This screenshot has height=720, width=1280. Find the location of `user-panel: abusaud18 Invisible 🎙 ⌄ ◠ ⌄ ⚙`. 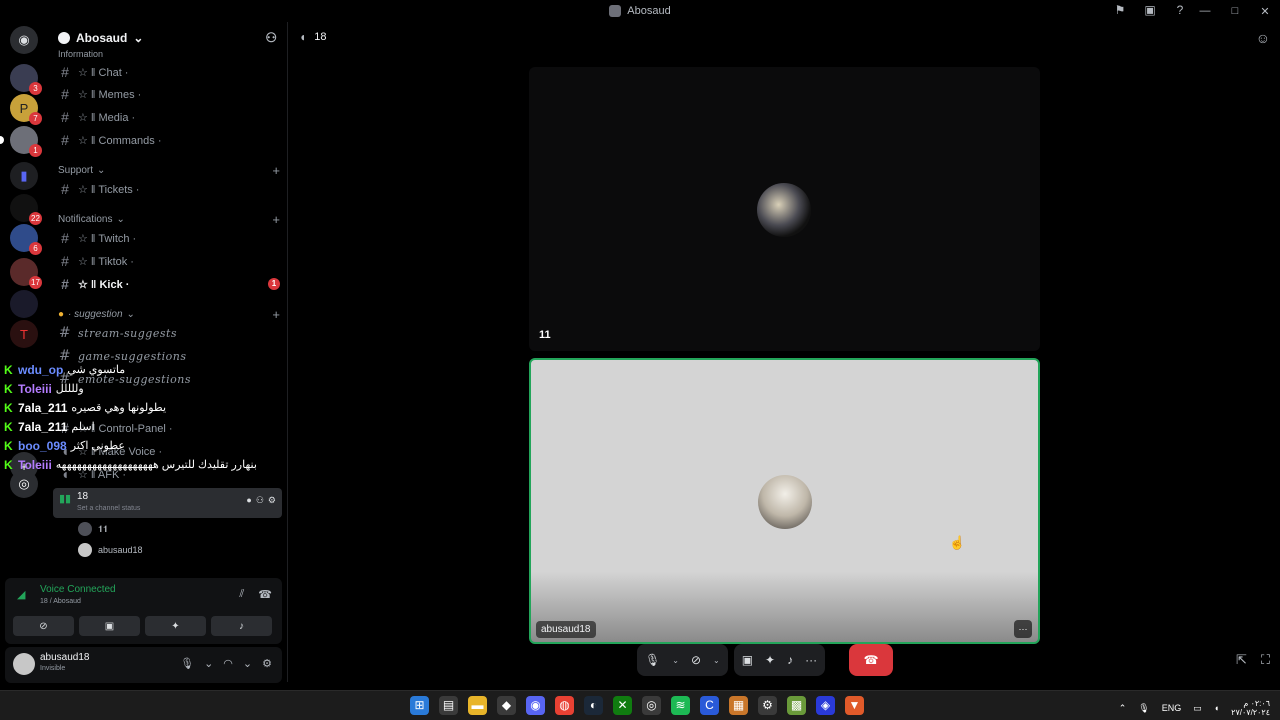

user-panel: abusaud18 Invisible 🎙 ⌄ ◠ ⌄ ⚙ is located at coordinates (143, 665).